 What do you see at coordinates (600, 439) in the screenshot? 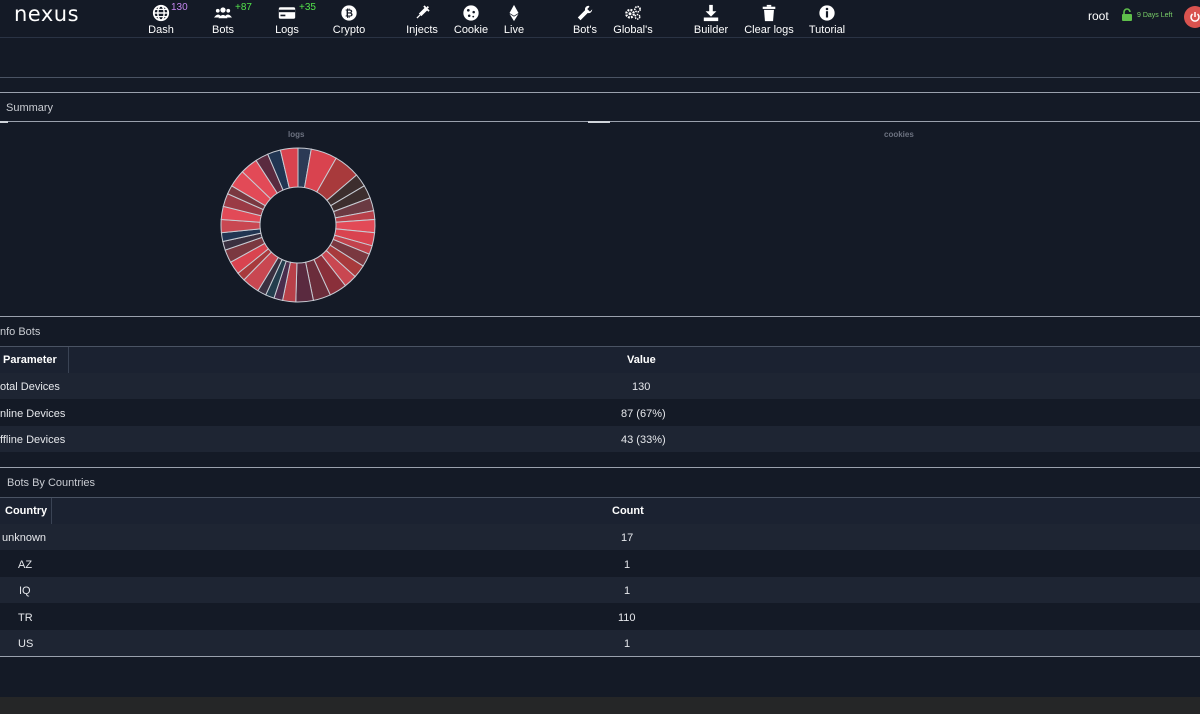
I see `table-row: ffline Devices 43 (33%)` at bounding box center [600, 439].